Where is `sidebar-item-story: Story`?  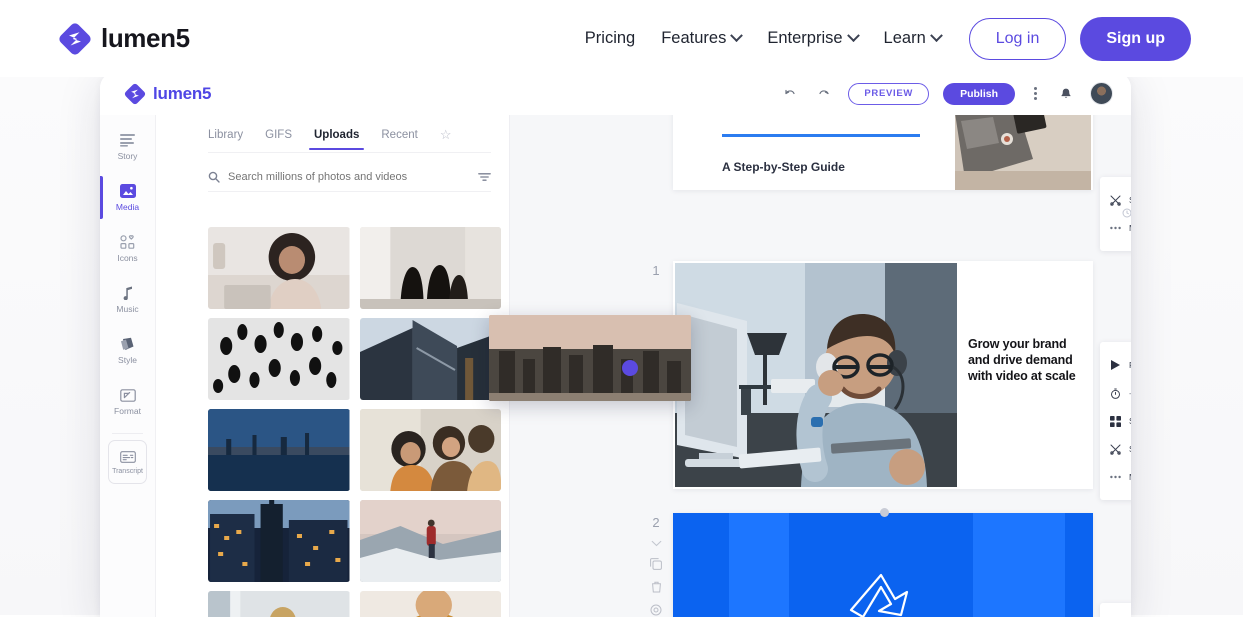 sidebar-item-story: Story is located at coordinates (127, 146).